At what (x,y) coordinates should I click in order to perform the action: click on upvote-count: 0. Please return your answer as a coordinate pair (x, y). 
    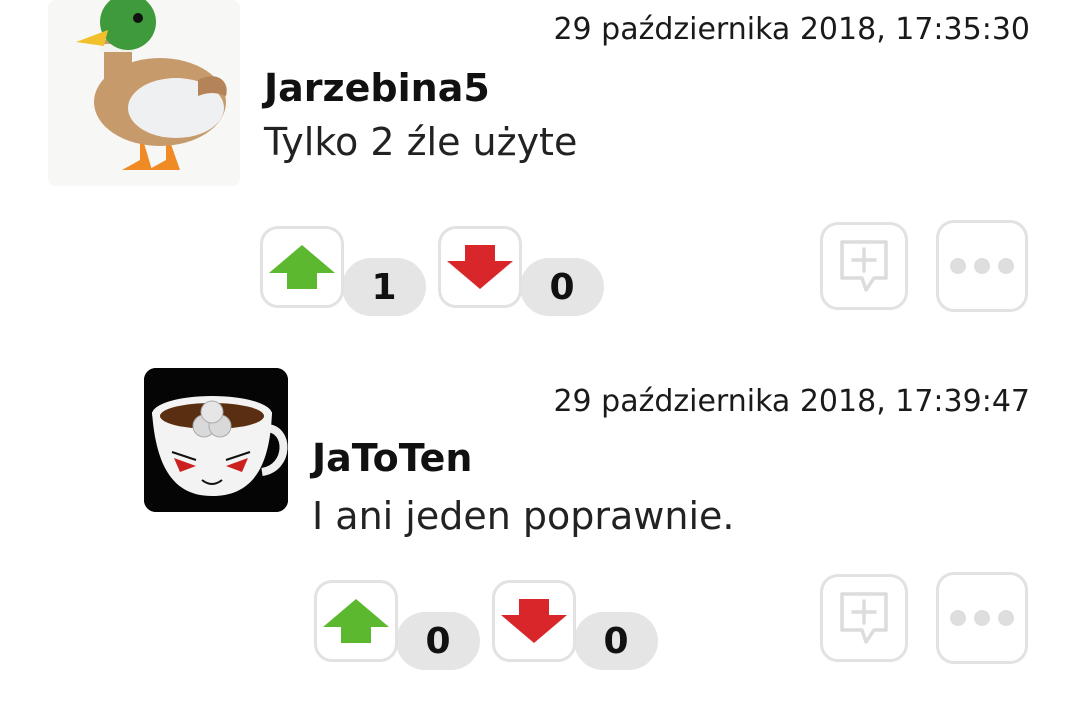
    Looking at the image, I should click on (438, 641).